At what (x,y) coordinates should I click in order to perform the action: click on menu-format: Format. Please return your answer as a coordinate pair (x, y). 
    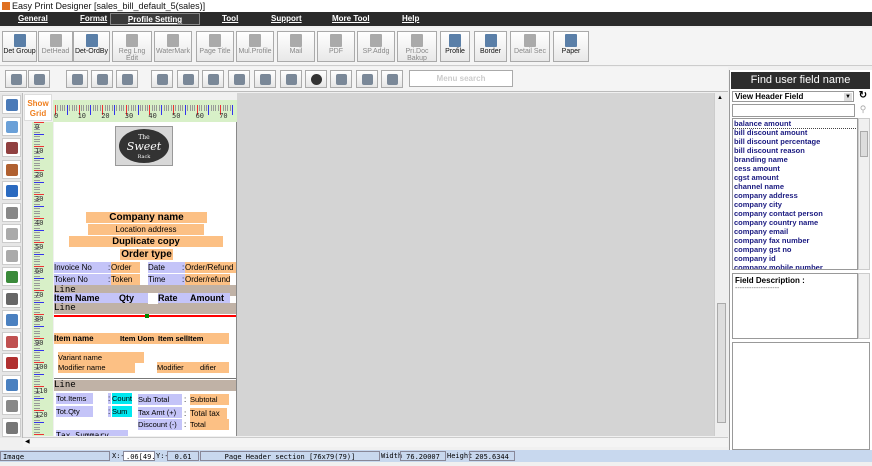
    Looking at the image, I should click on (93, 19).